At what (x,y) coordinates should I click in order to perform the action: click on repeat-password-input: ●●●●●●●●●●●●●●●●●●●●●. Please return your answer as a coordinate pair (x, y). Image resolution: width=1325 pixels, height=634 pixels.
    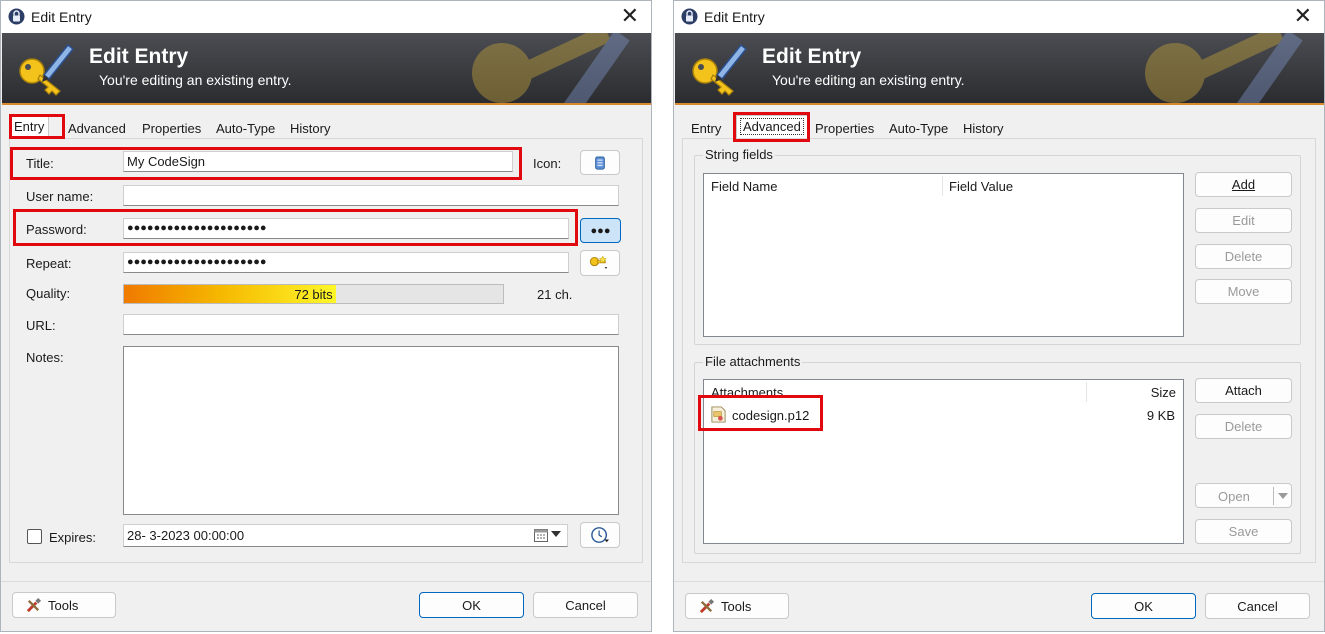
    Looking at the image, I should click on (346, 262).